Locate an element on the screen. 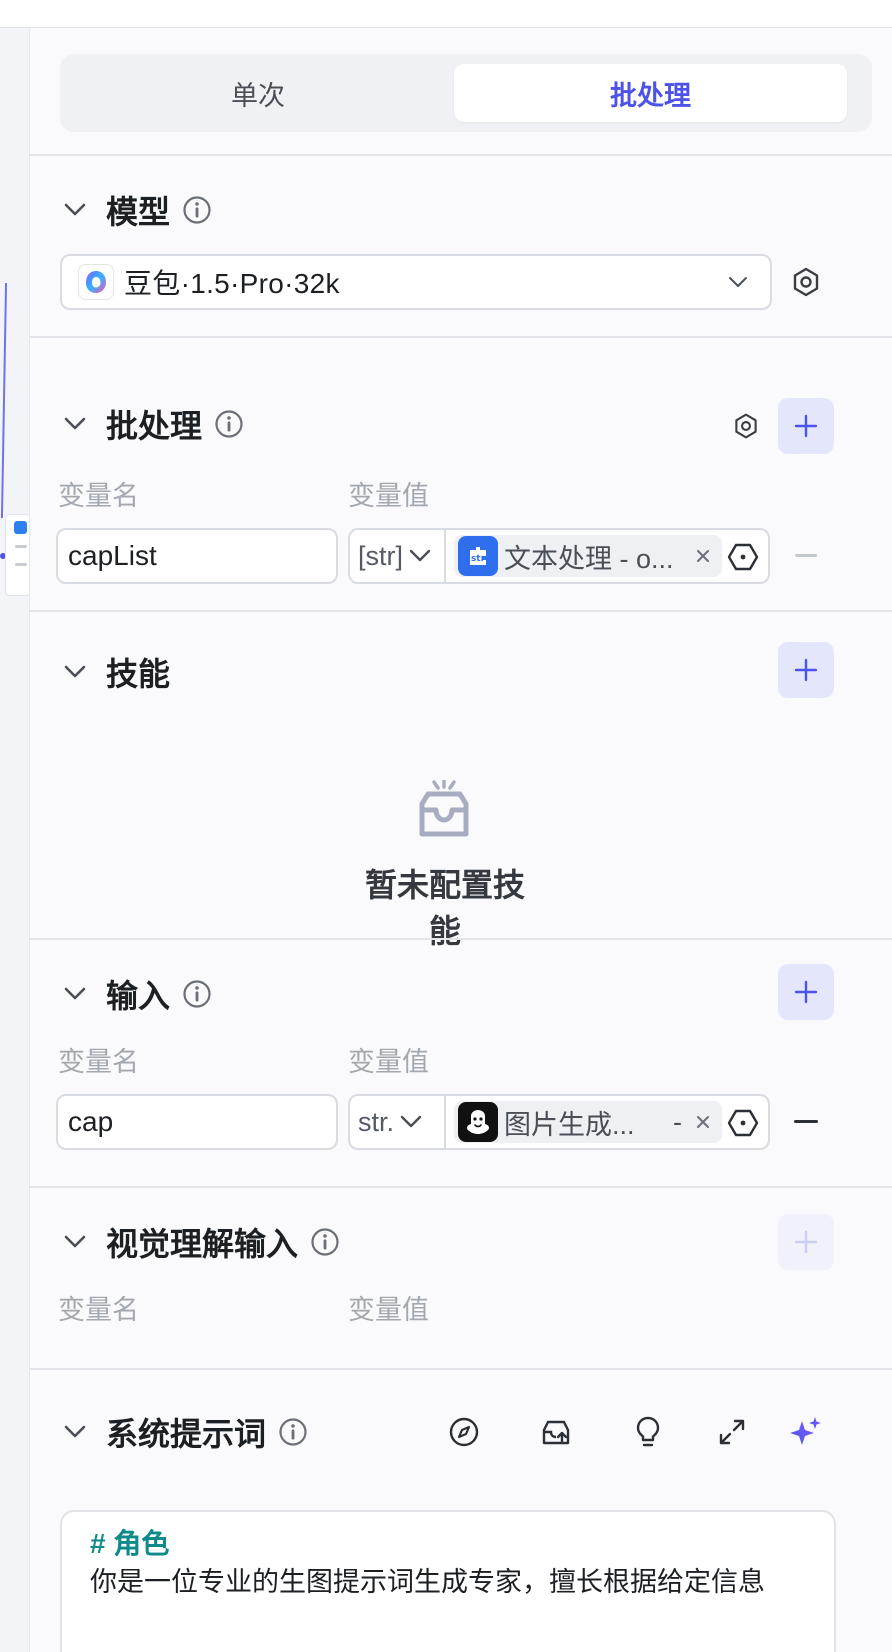 The height and width of the screenshot is (1652, 892). expand-icon is located at coordinates (732, 1432).